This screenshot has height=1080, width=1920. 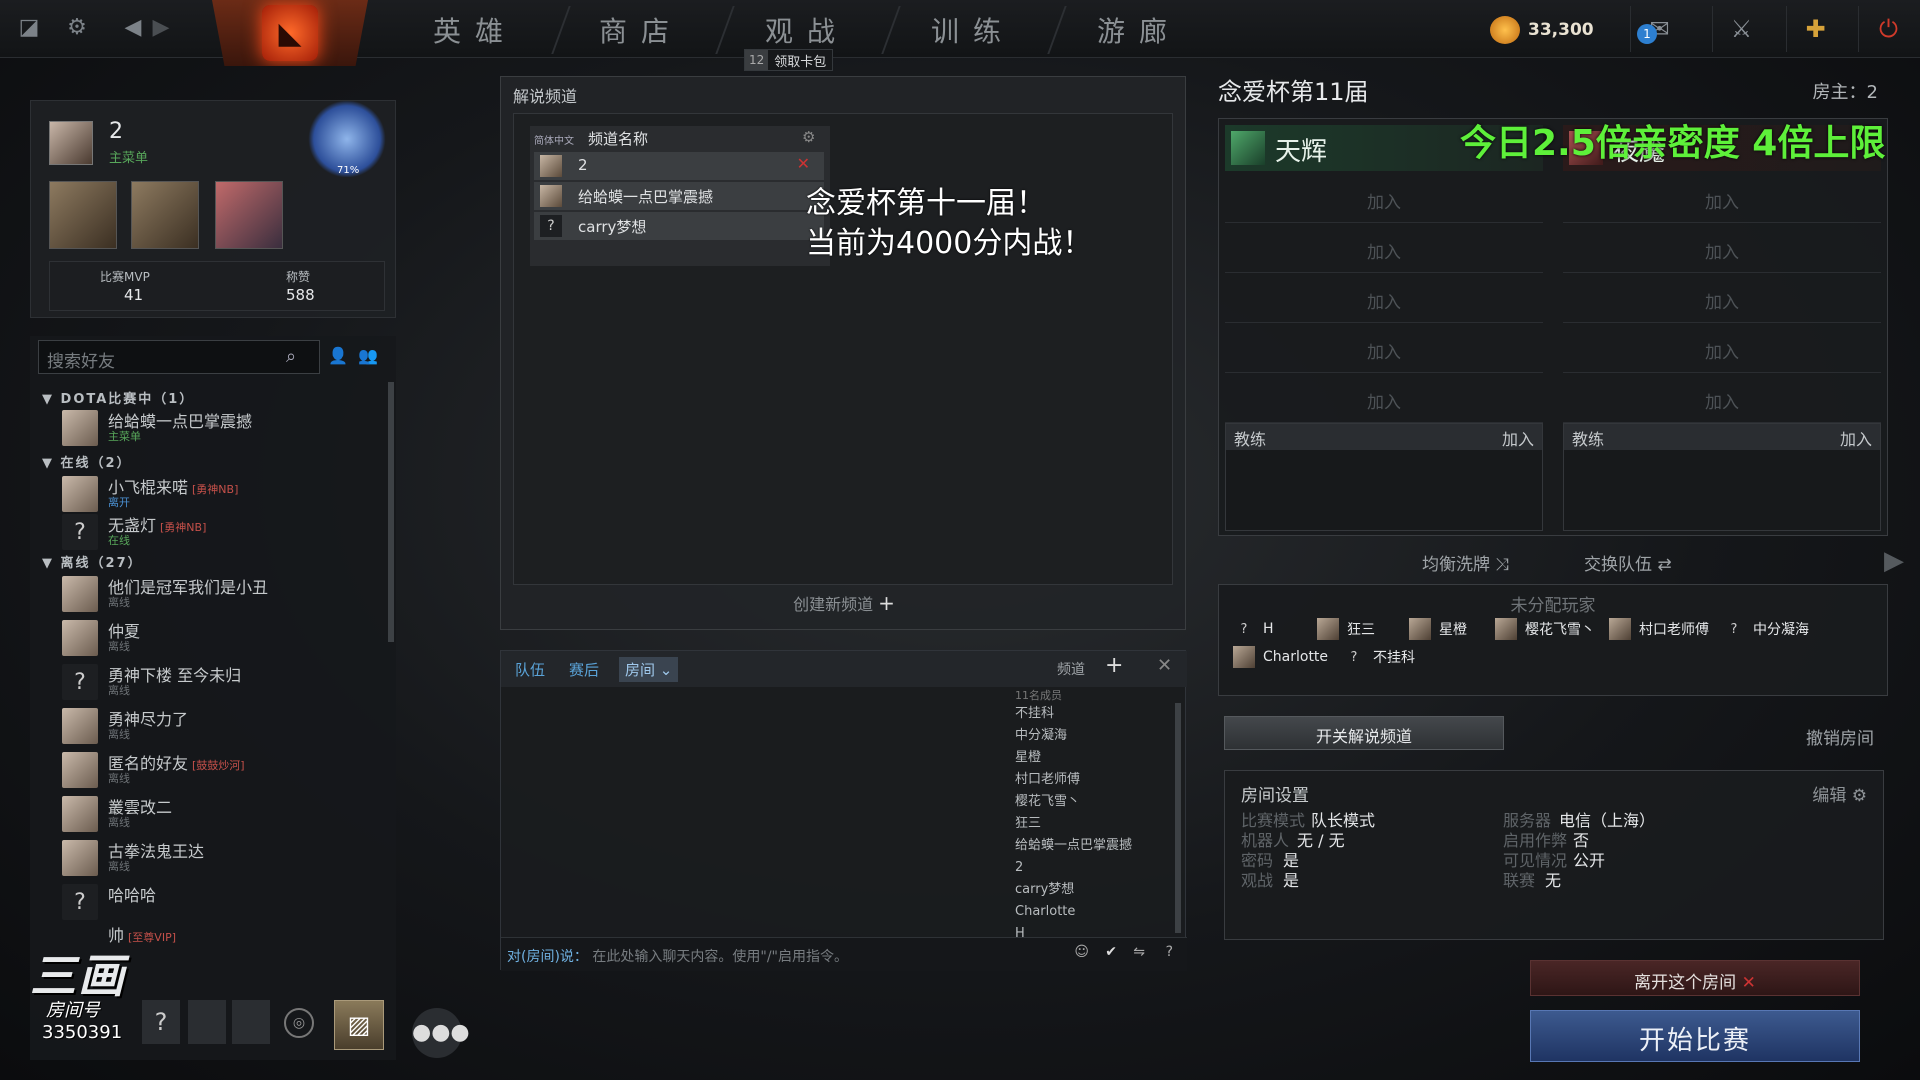 What do you see at coordinates (161, 27) in the screenshot?
I see `forward-arrow-icon: ▶` at bounding box center [161, 27].